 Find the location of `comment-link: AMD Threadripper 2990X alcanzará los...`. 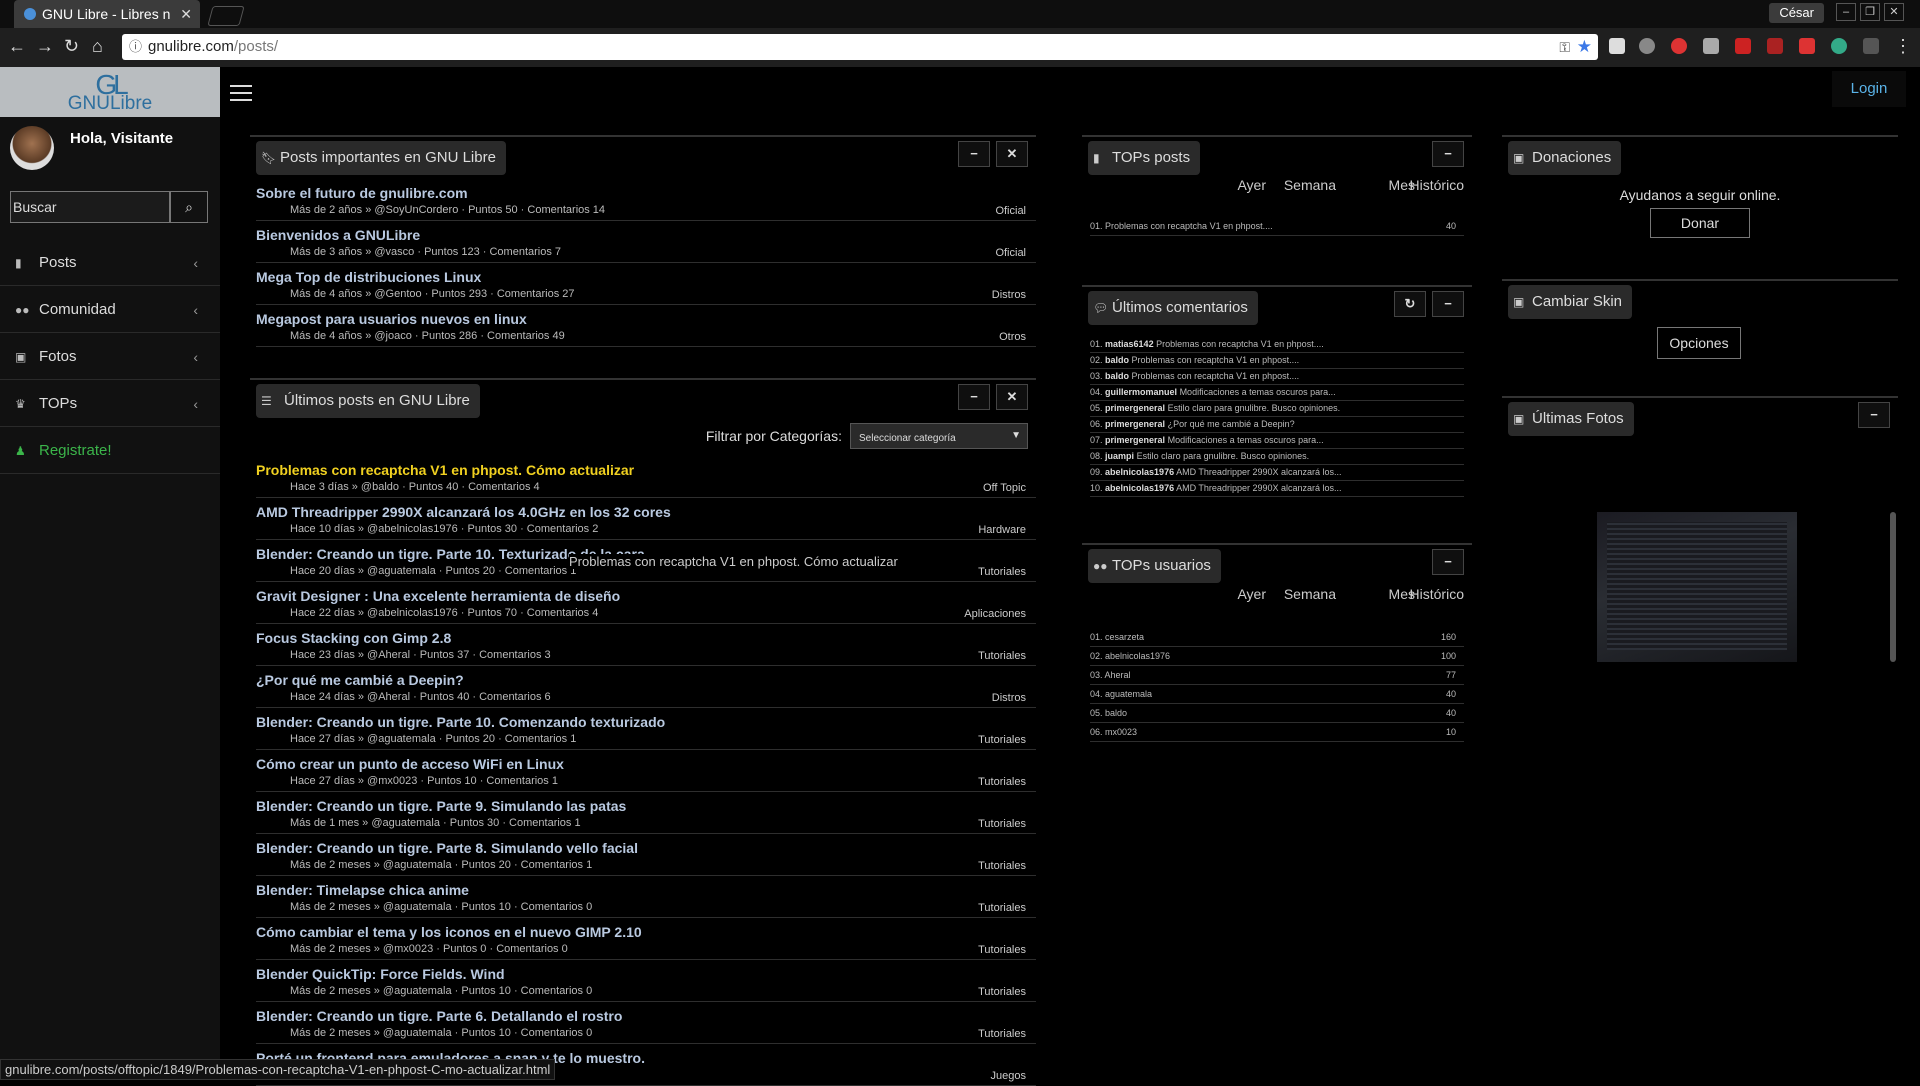

comment-link: AMD Threadripper 2990X alcanzará los... is located at coordinates (1258, 472).